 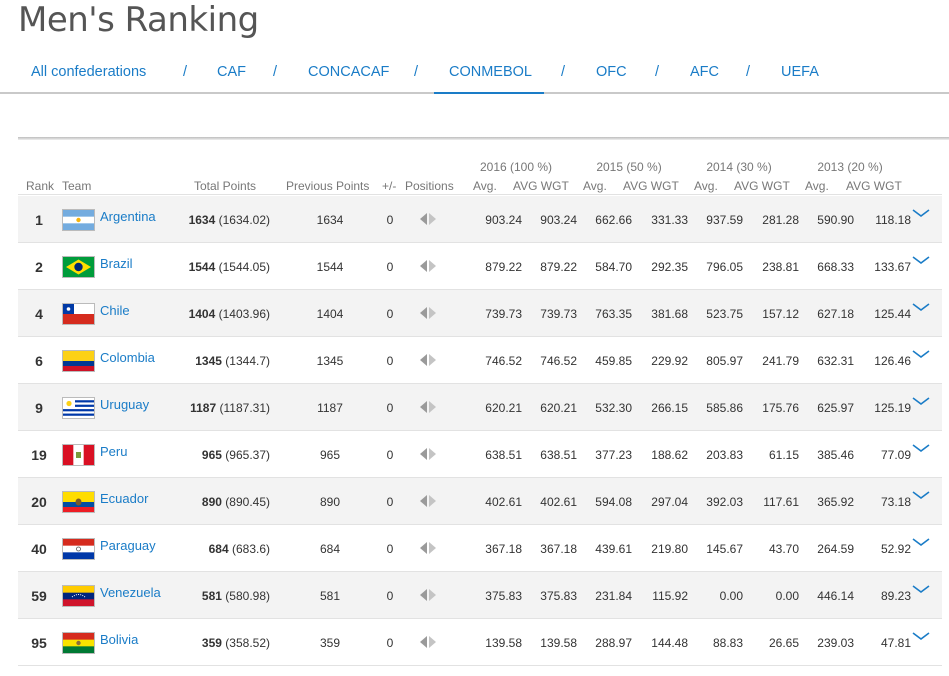 I want to click on avg-2014: 145.67, so click(x=724, y=549).